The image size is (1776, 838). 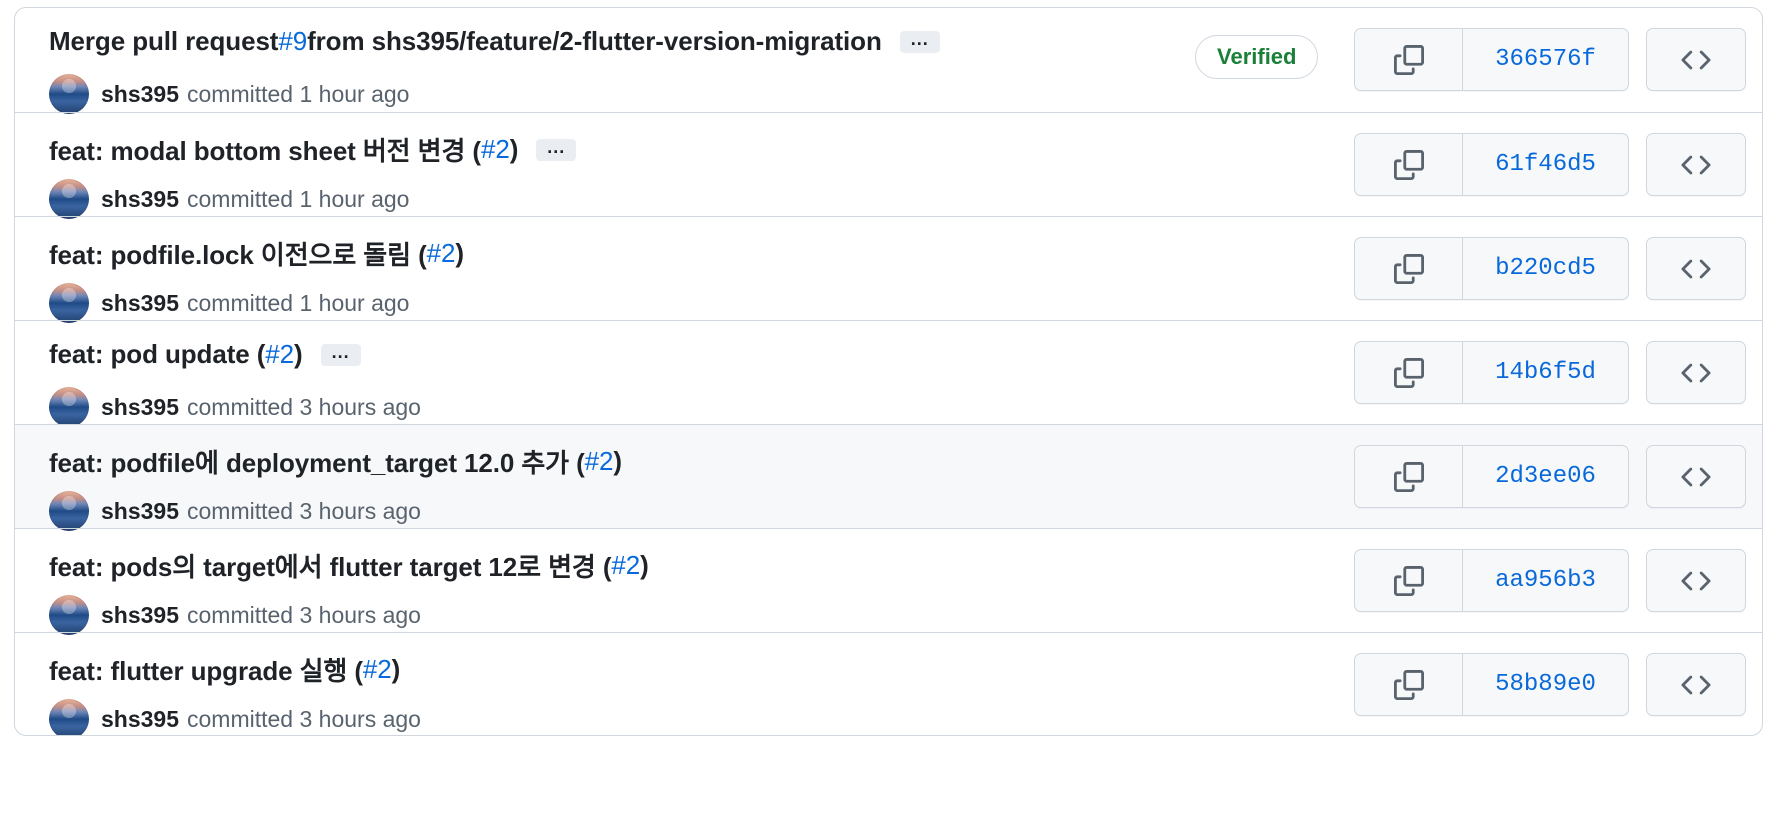 I want to click on commit-title: feat: flutter upgrade 실행 (#2), so click(x=224, y=669).